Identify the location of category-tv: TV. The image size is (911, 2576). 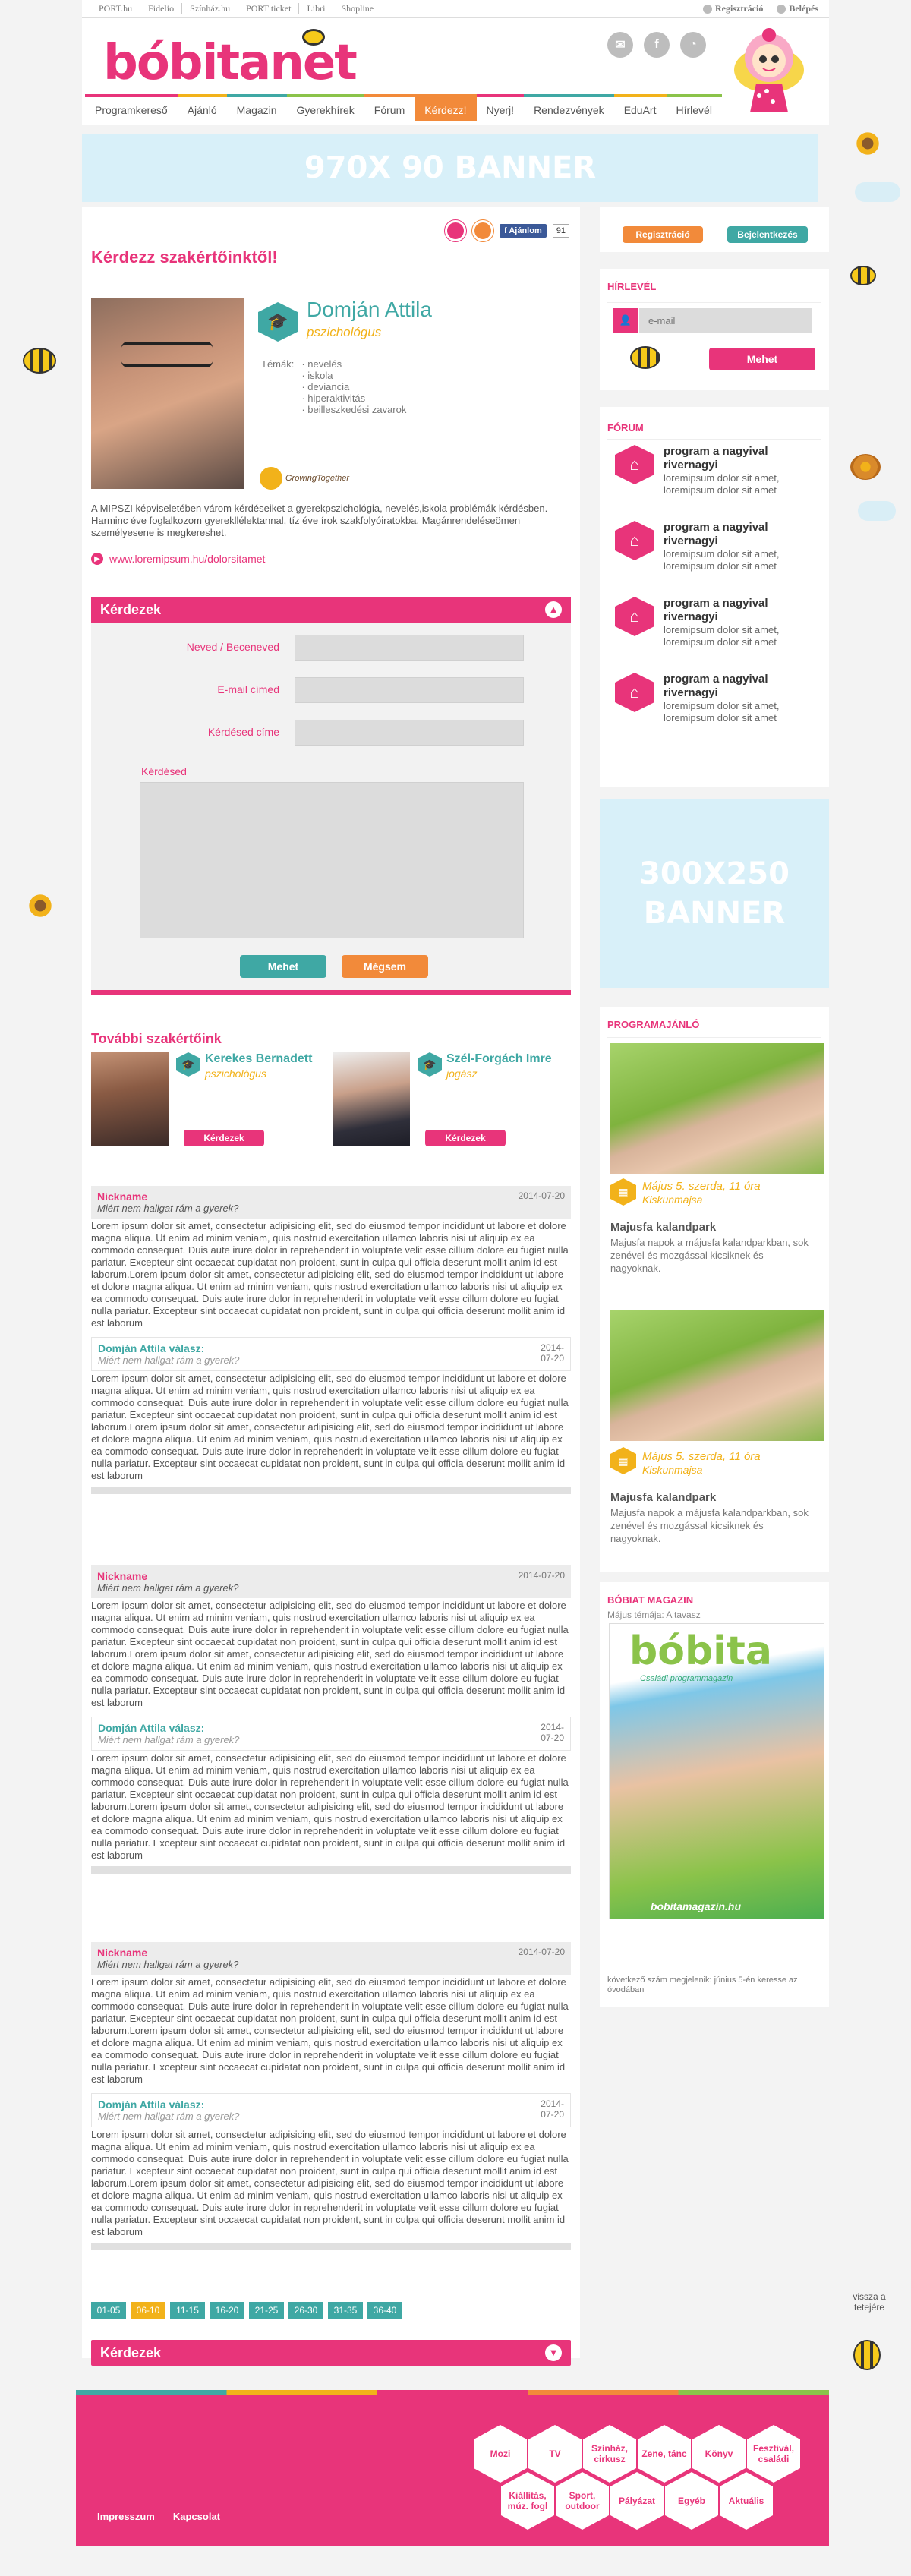
(555, 2454).